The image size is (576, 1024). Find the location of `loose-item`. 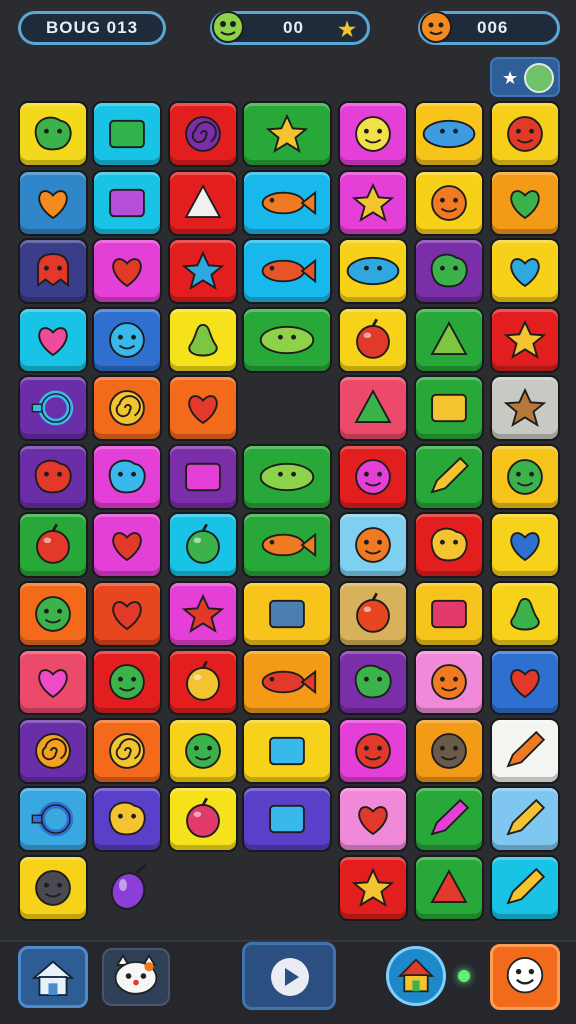

loose-item is located at coordinates (130, 888).